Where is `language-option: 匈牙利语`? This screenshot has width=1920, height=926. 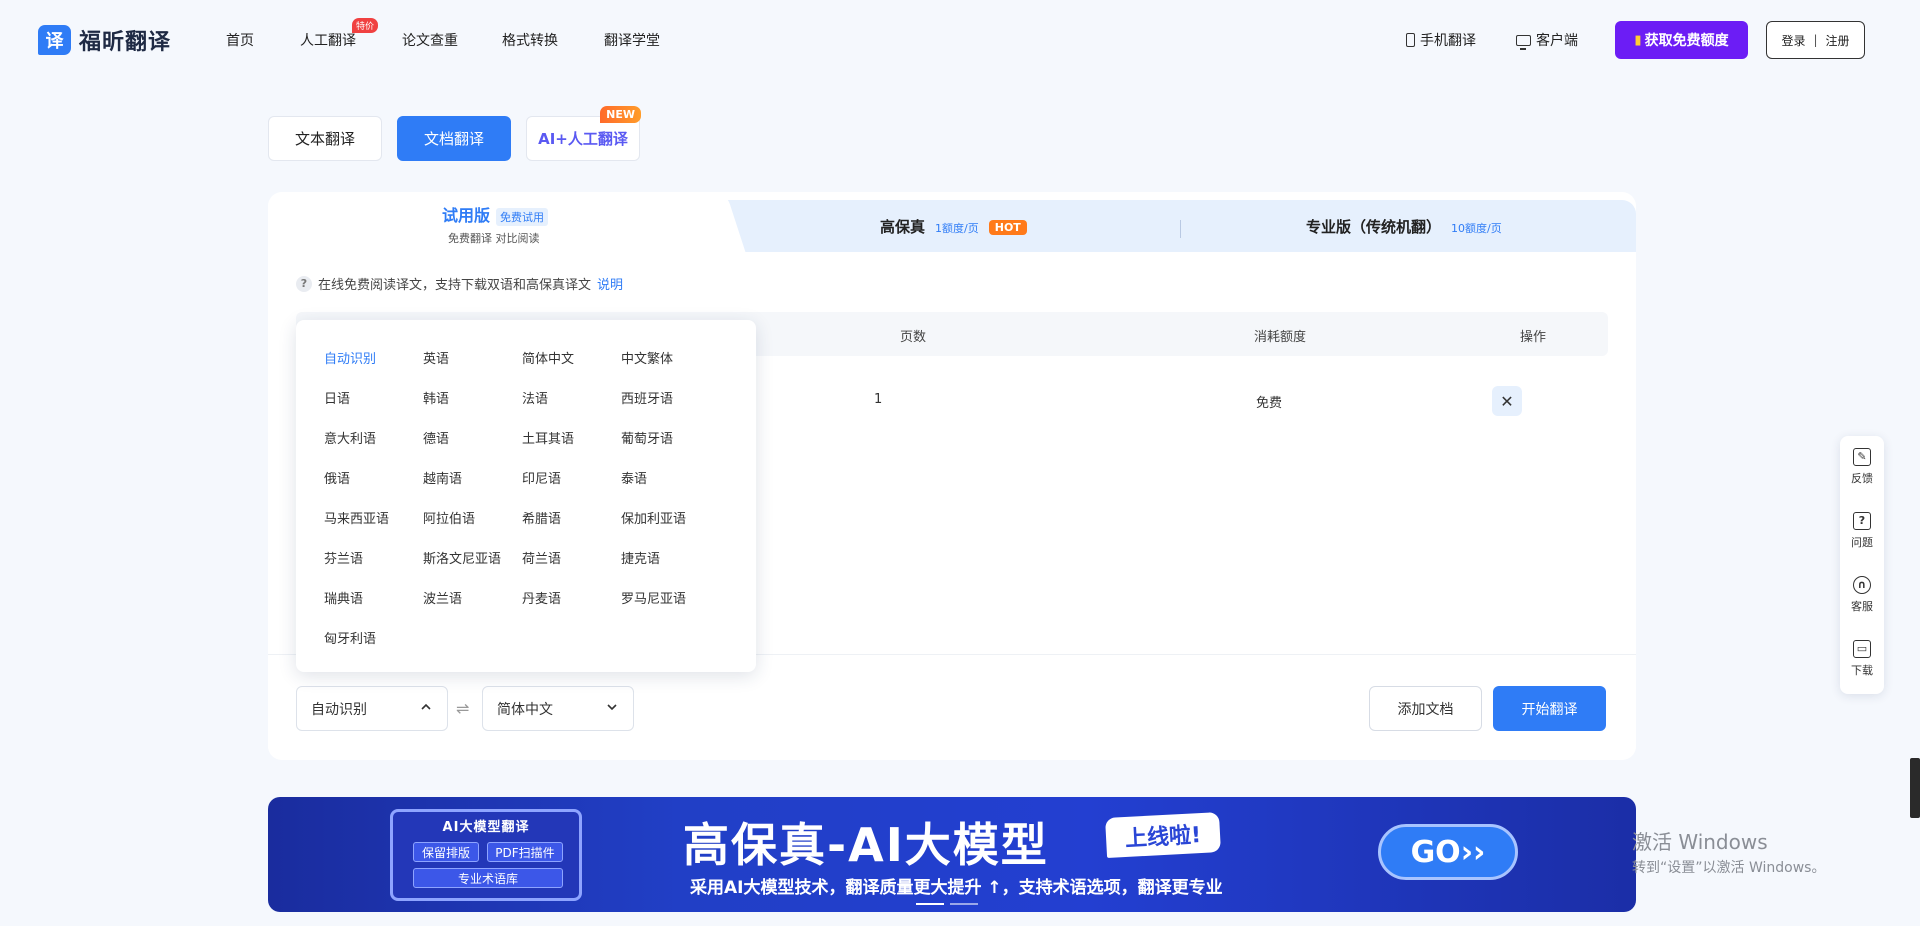 language-option: 匈牙利语 is located at coordinates (350, 637).